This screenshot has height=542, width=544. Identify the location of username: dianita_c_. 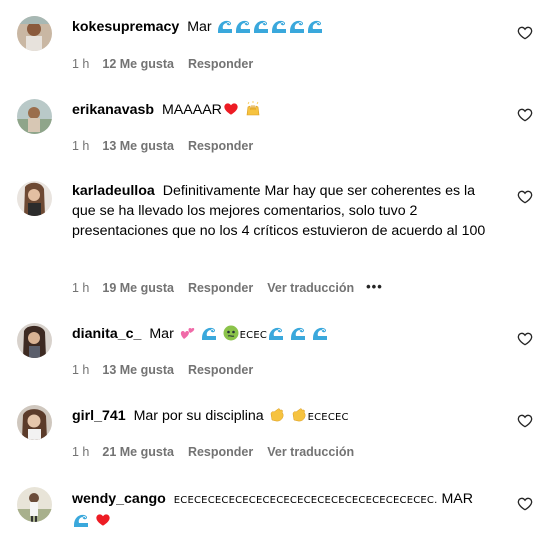
(106, 334).